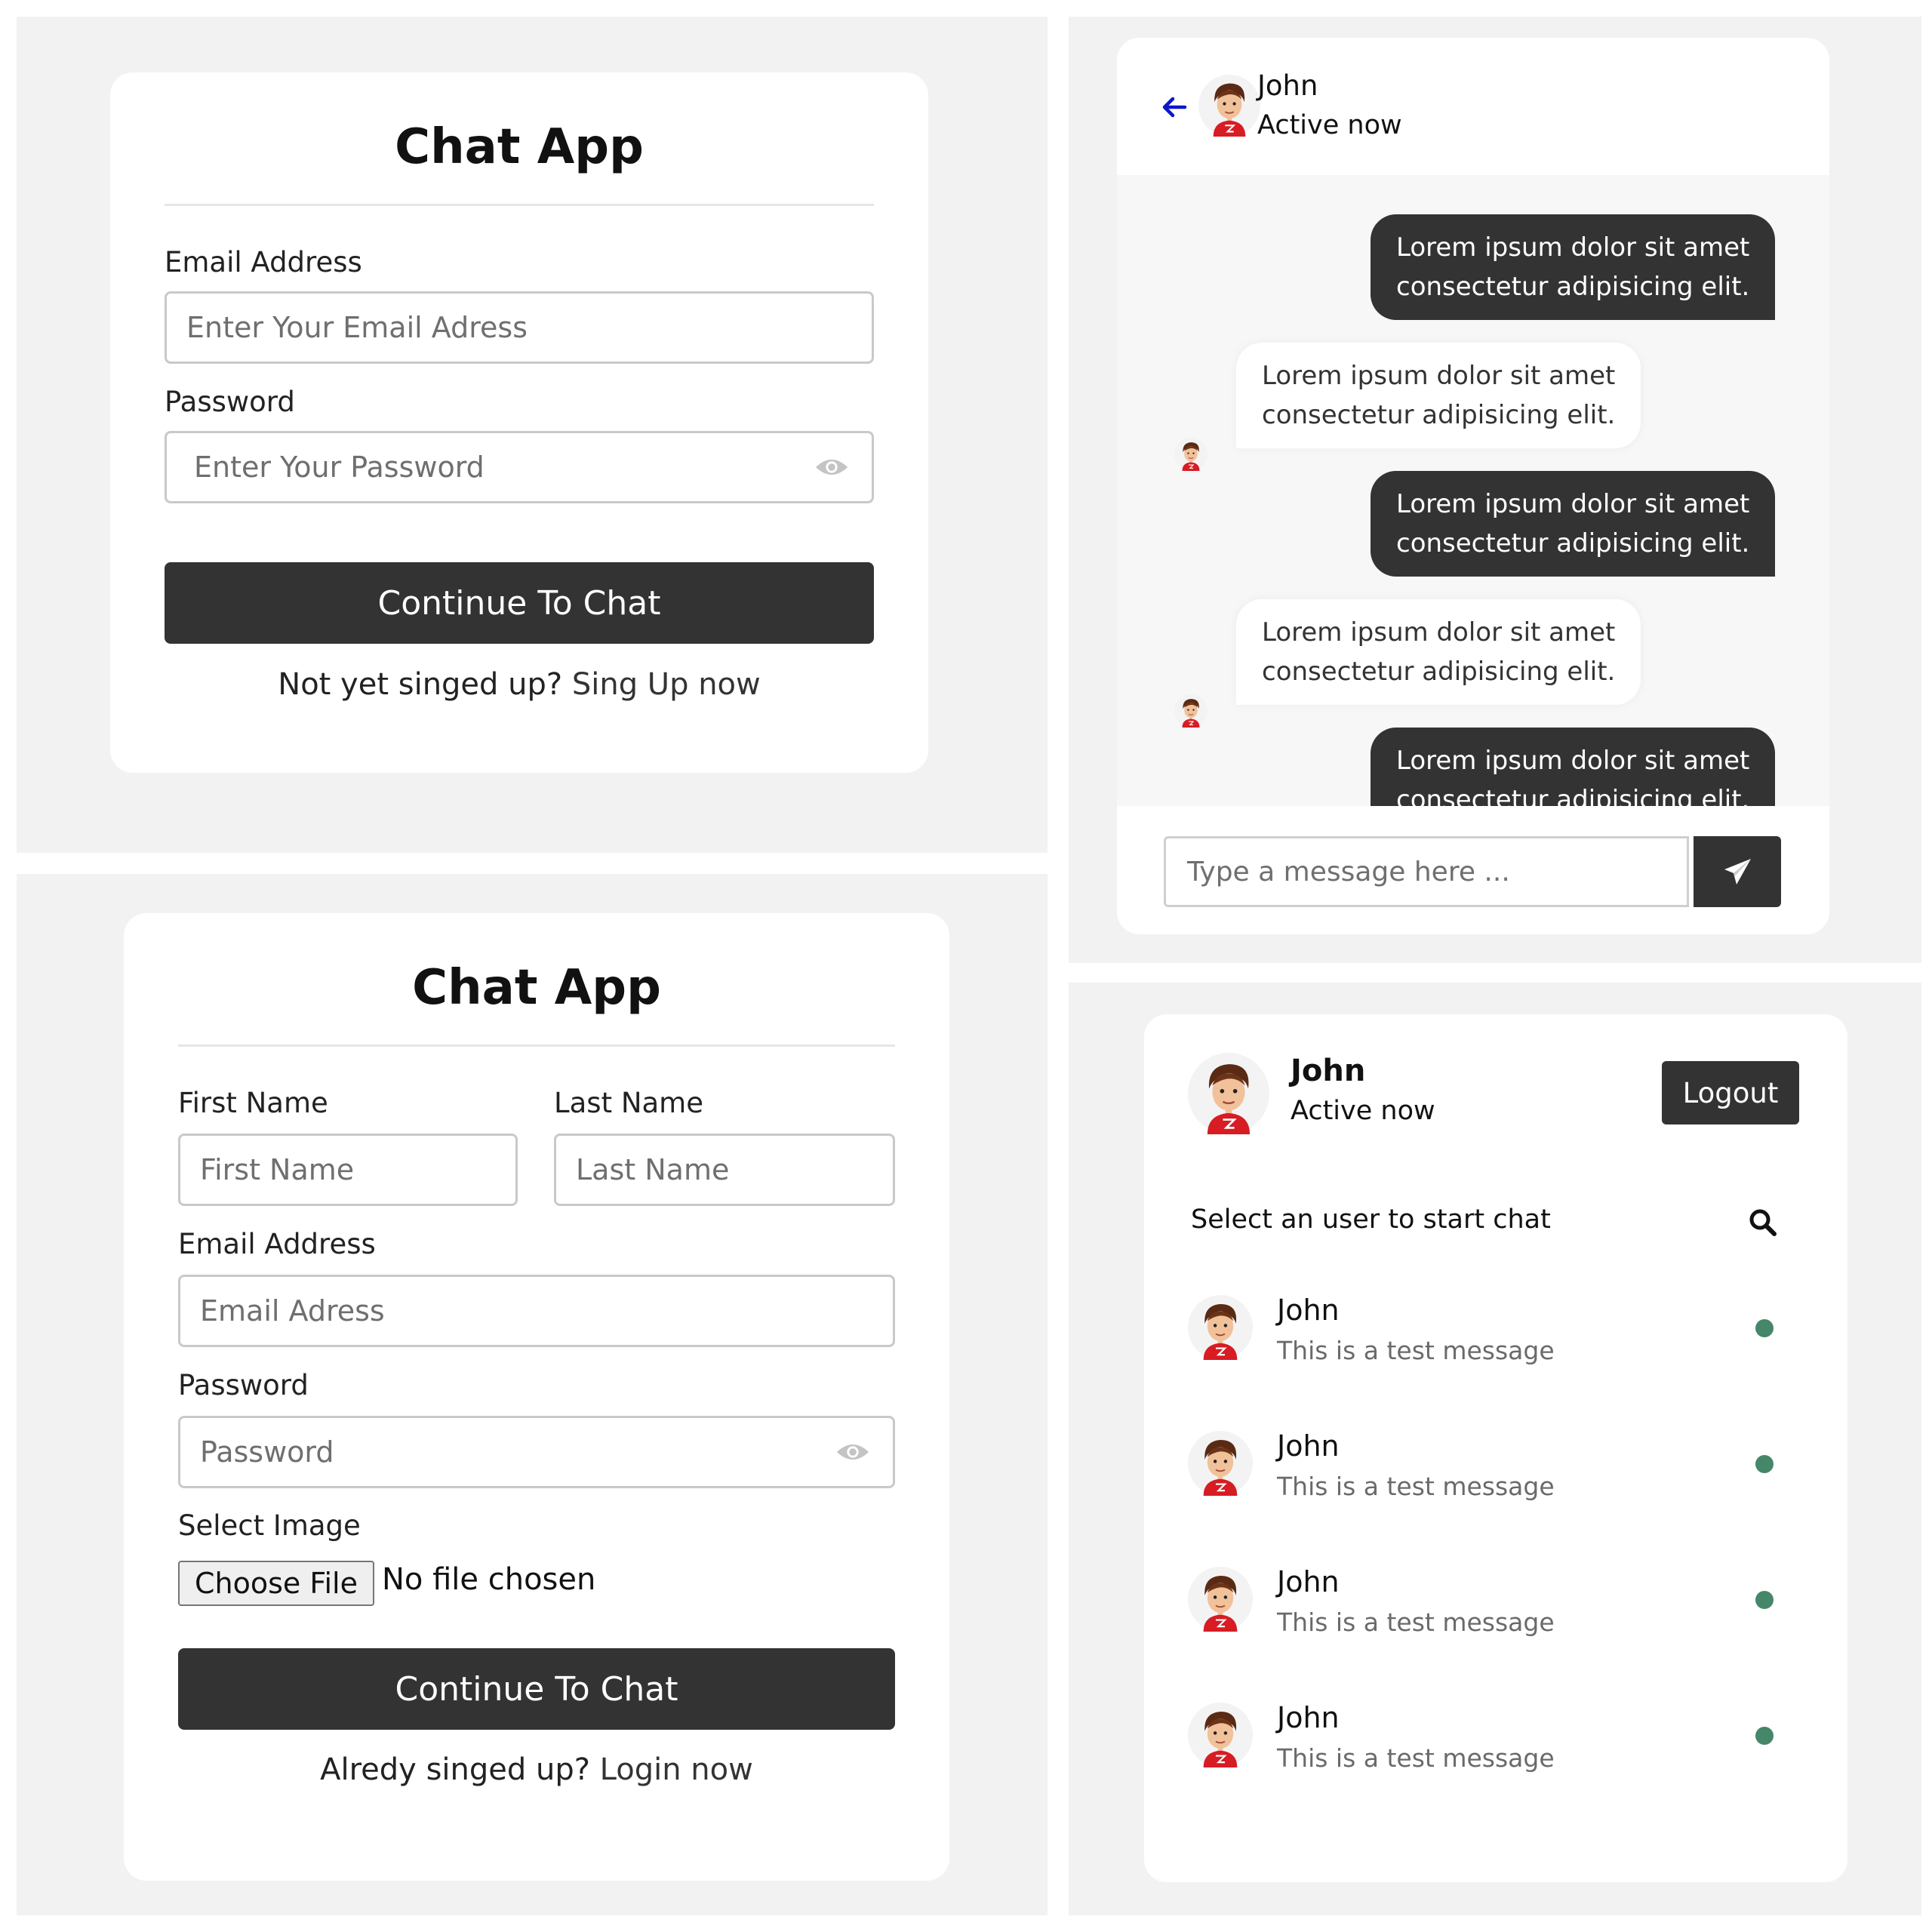 The width and height of the screenshot is (1932, 1932). I want to click on back-arrow-icon, so click(1174, 107).